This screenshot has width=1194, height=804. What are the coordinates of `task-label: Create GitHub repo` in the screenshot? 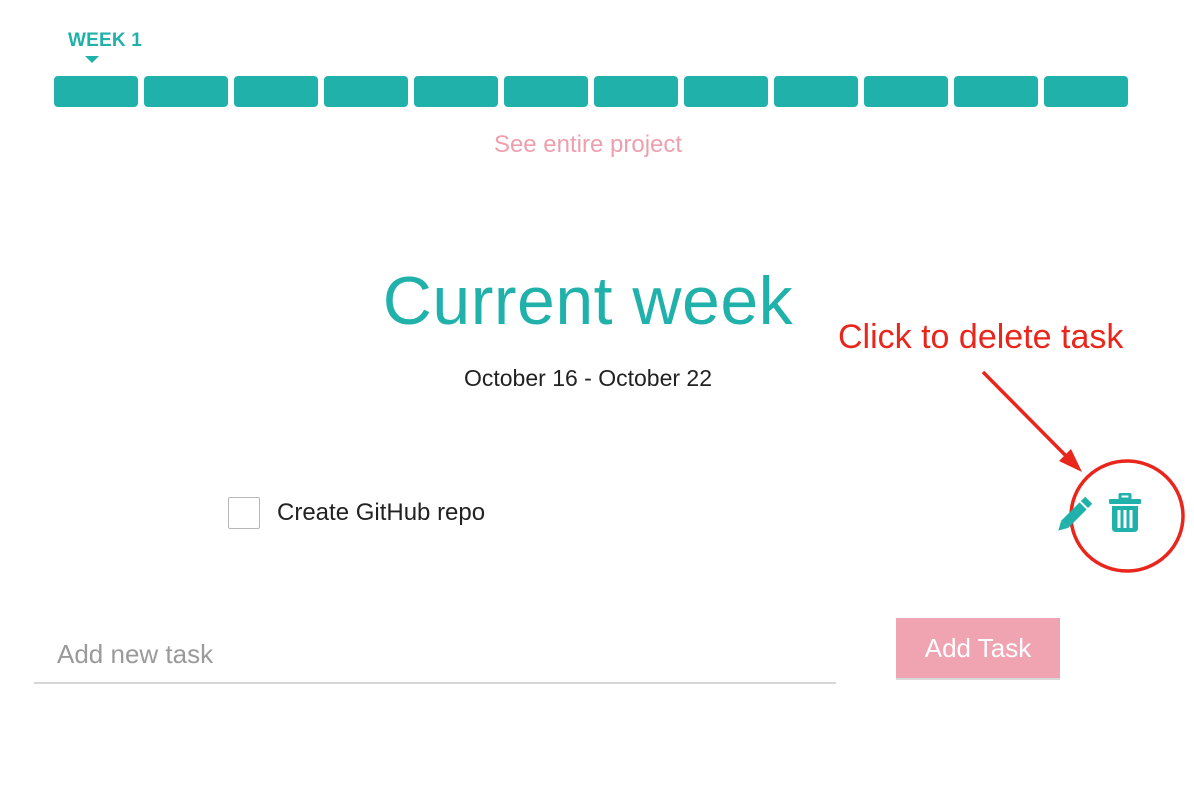 It's located at (381, 512).